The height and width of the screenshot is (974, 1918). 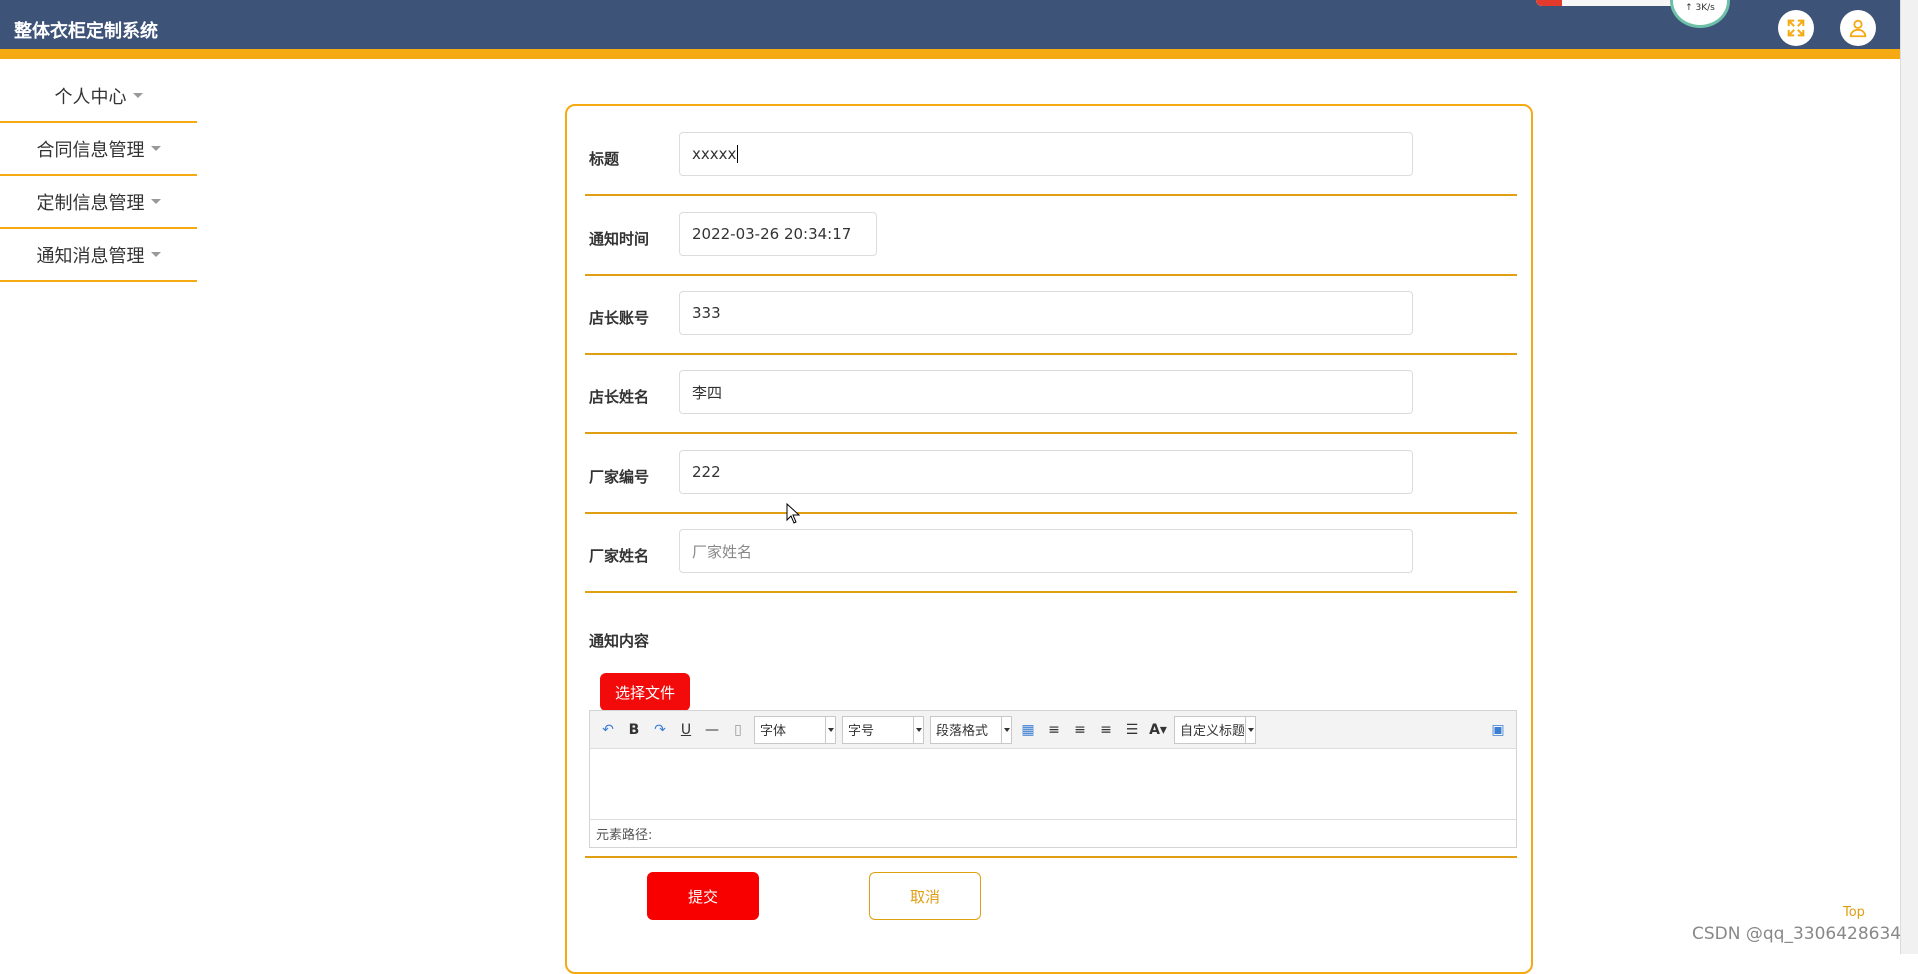 I want to click on manager-account-label: 店长账号, so click(x=619, y=318).